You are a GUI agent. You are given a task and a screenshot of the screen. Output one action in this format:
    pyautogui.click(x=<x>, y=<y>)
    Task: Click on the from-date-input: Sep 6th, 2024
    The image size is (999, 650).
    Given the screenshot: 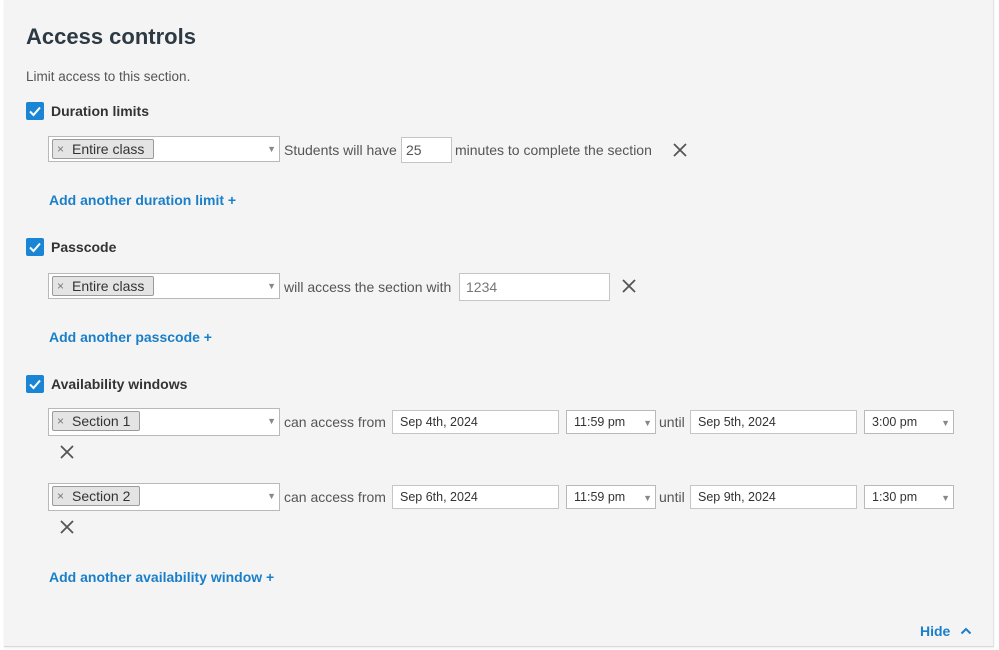 What is the action you would take?
    pyautogui.click(x=475, y=497)
    